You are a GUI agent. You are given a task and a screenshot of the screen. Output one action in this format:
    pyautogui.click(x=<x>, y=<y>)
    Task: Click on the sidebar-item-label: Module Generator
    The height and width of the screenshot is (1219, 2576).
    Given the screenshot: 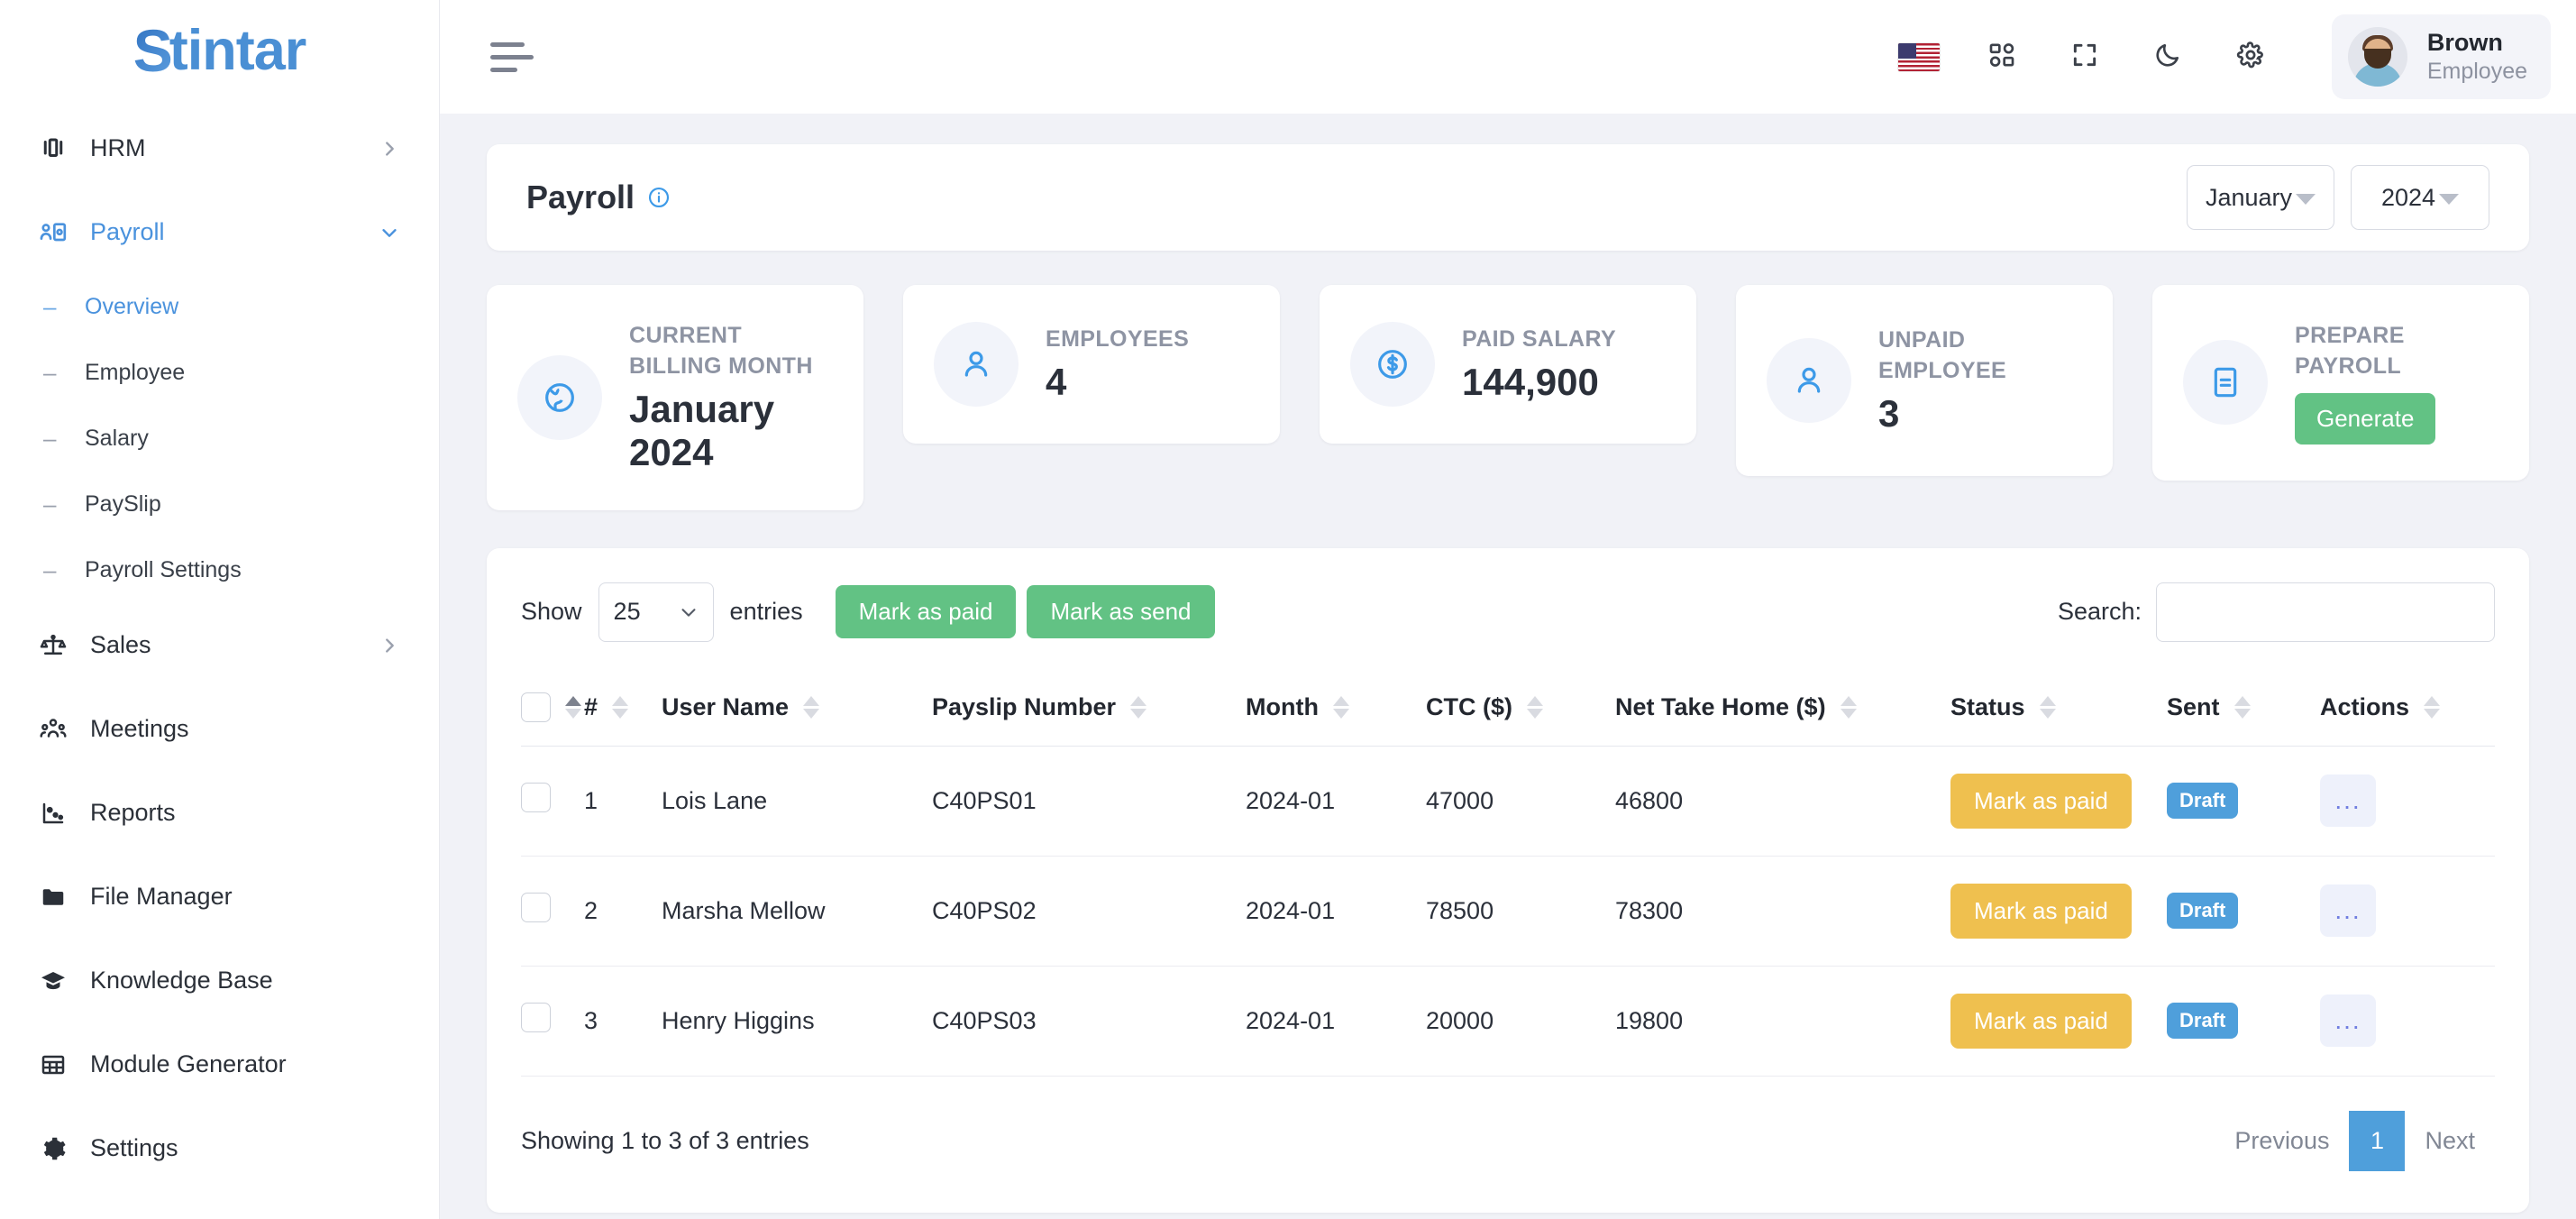 What is the action you would take?
    pyautogui.click(x=188, y=1064)
    